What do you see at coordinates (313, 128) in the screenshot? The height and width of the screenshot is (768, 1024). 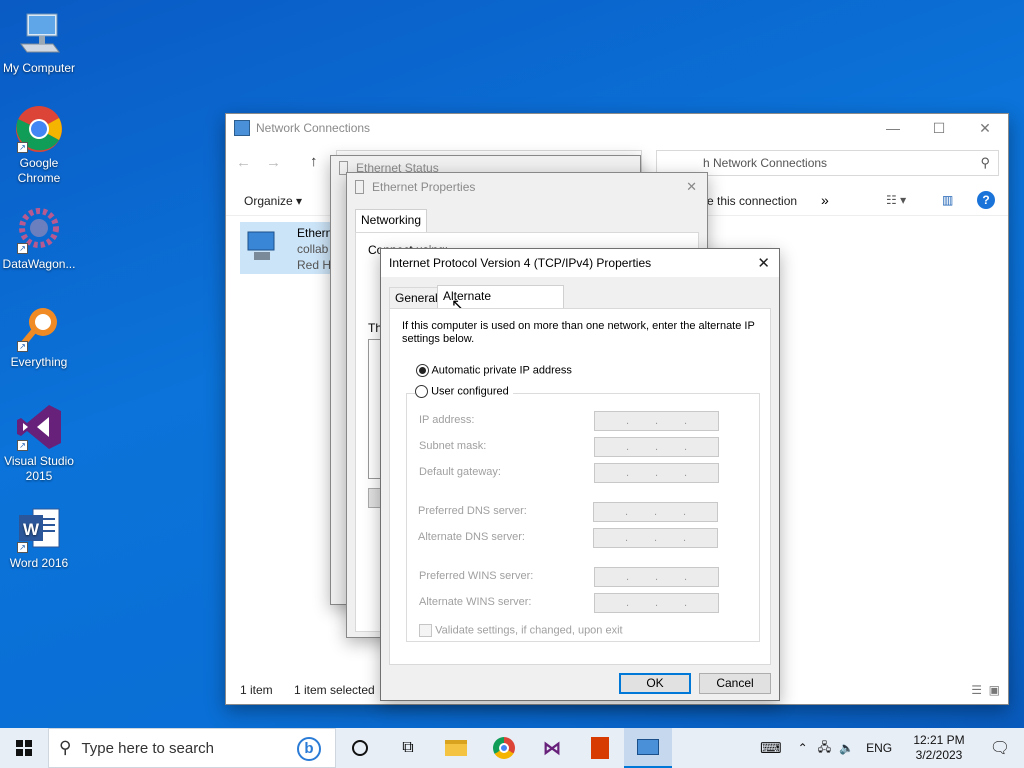 I see `window-title: Network Connections` at bounding box center [313, 128].